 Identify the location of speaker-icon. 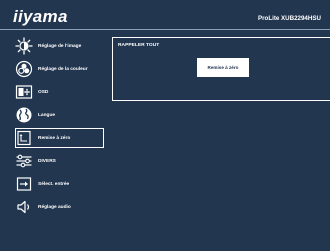
(24, 207).